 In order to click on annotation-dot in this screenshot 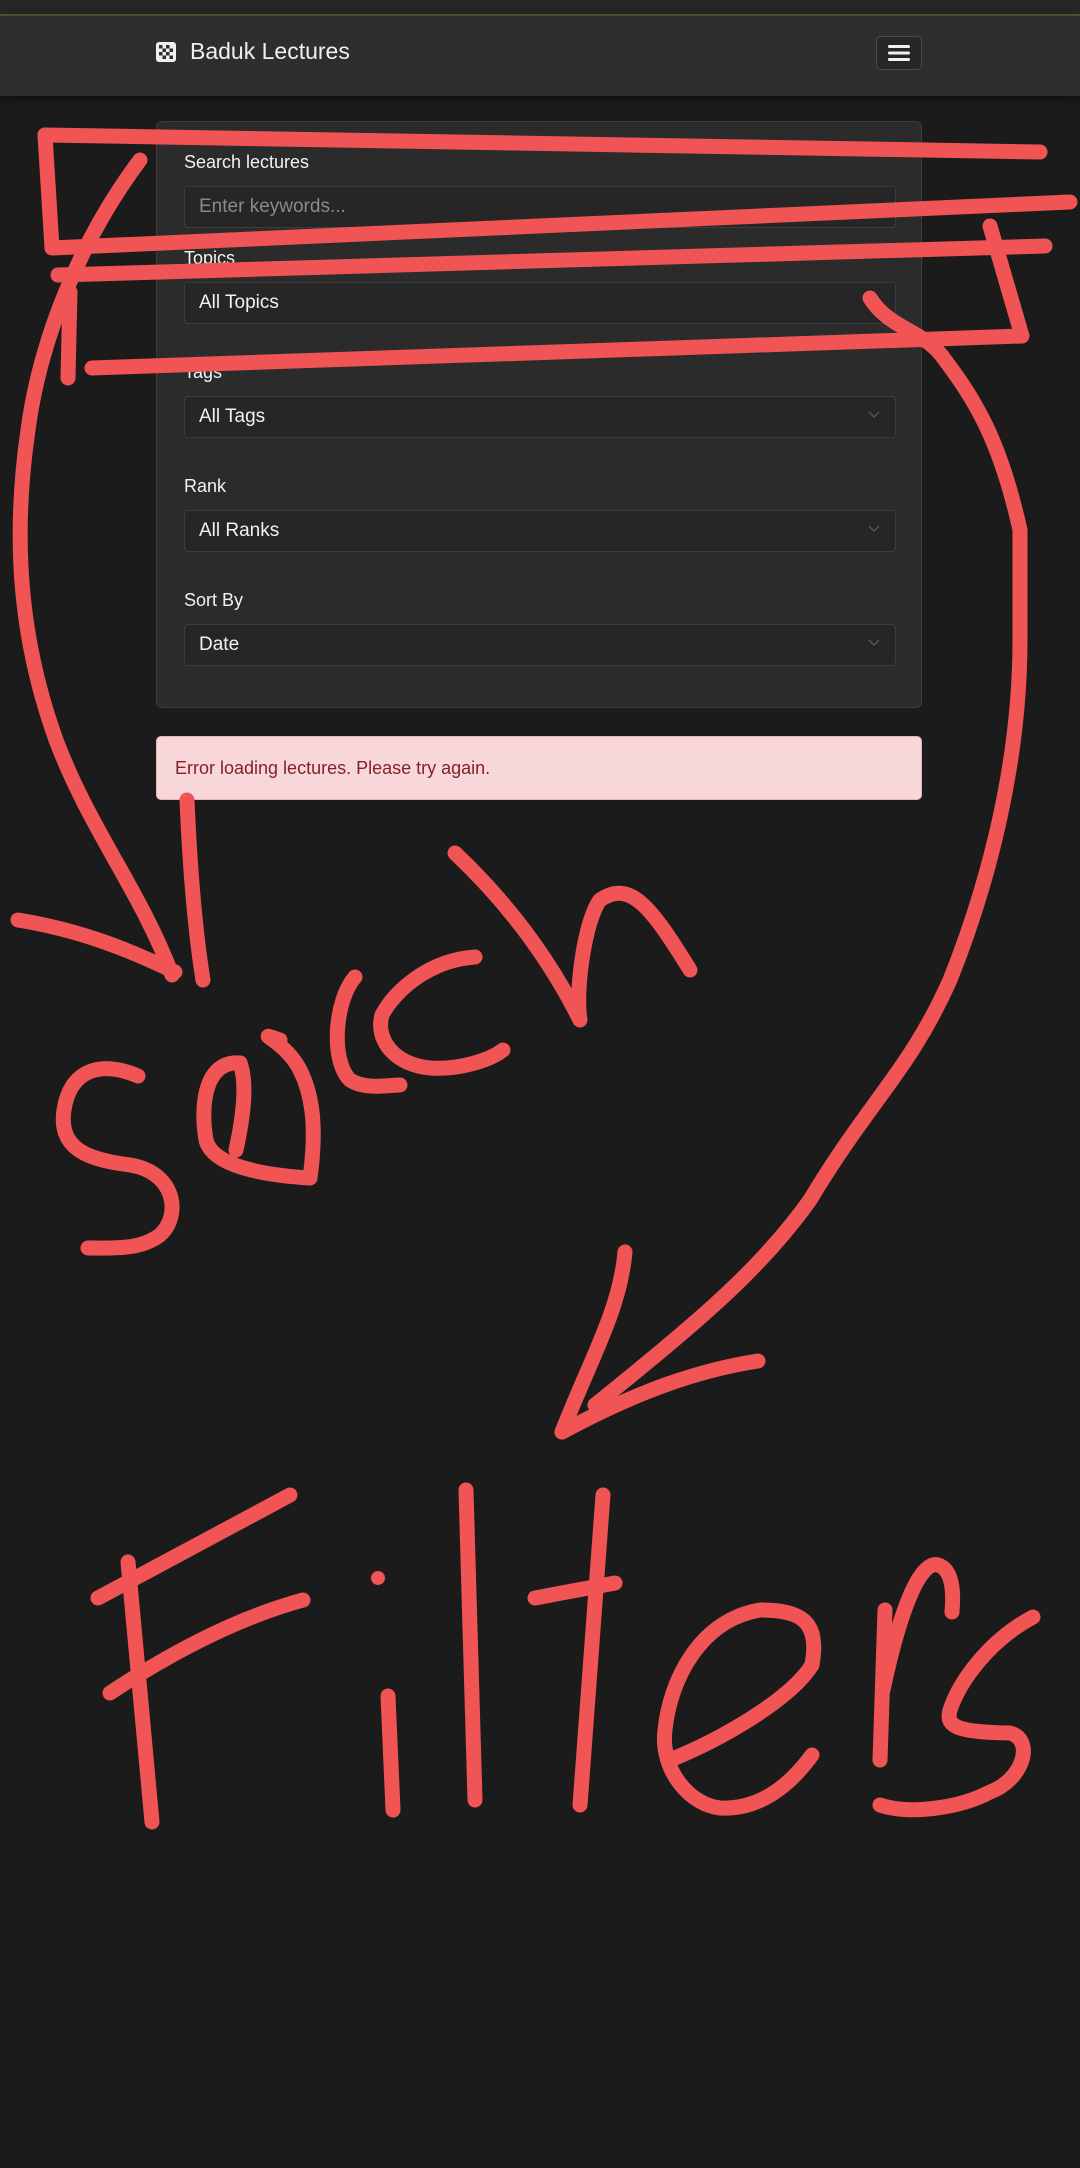, I will do `click(378, 1578)`.